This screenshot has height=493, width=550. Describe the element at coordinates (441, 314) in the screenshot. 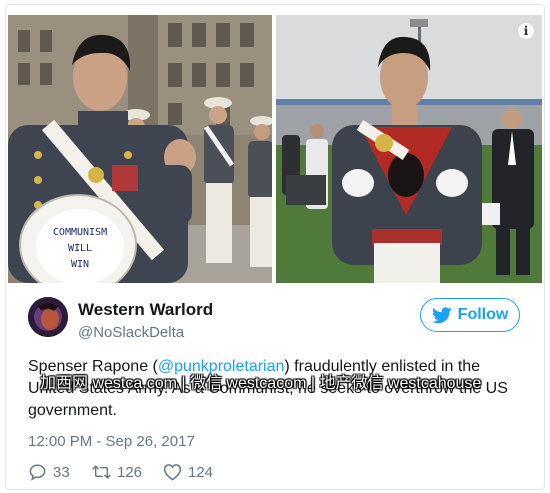

I see `twitter-bird-icon` at that location.